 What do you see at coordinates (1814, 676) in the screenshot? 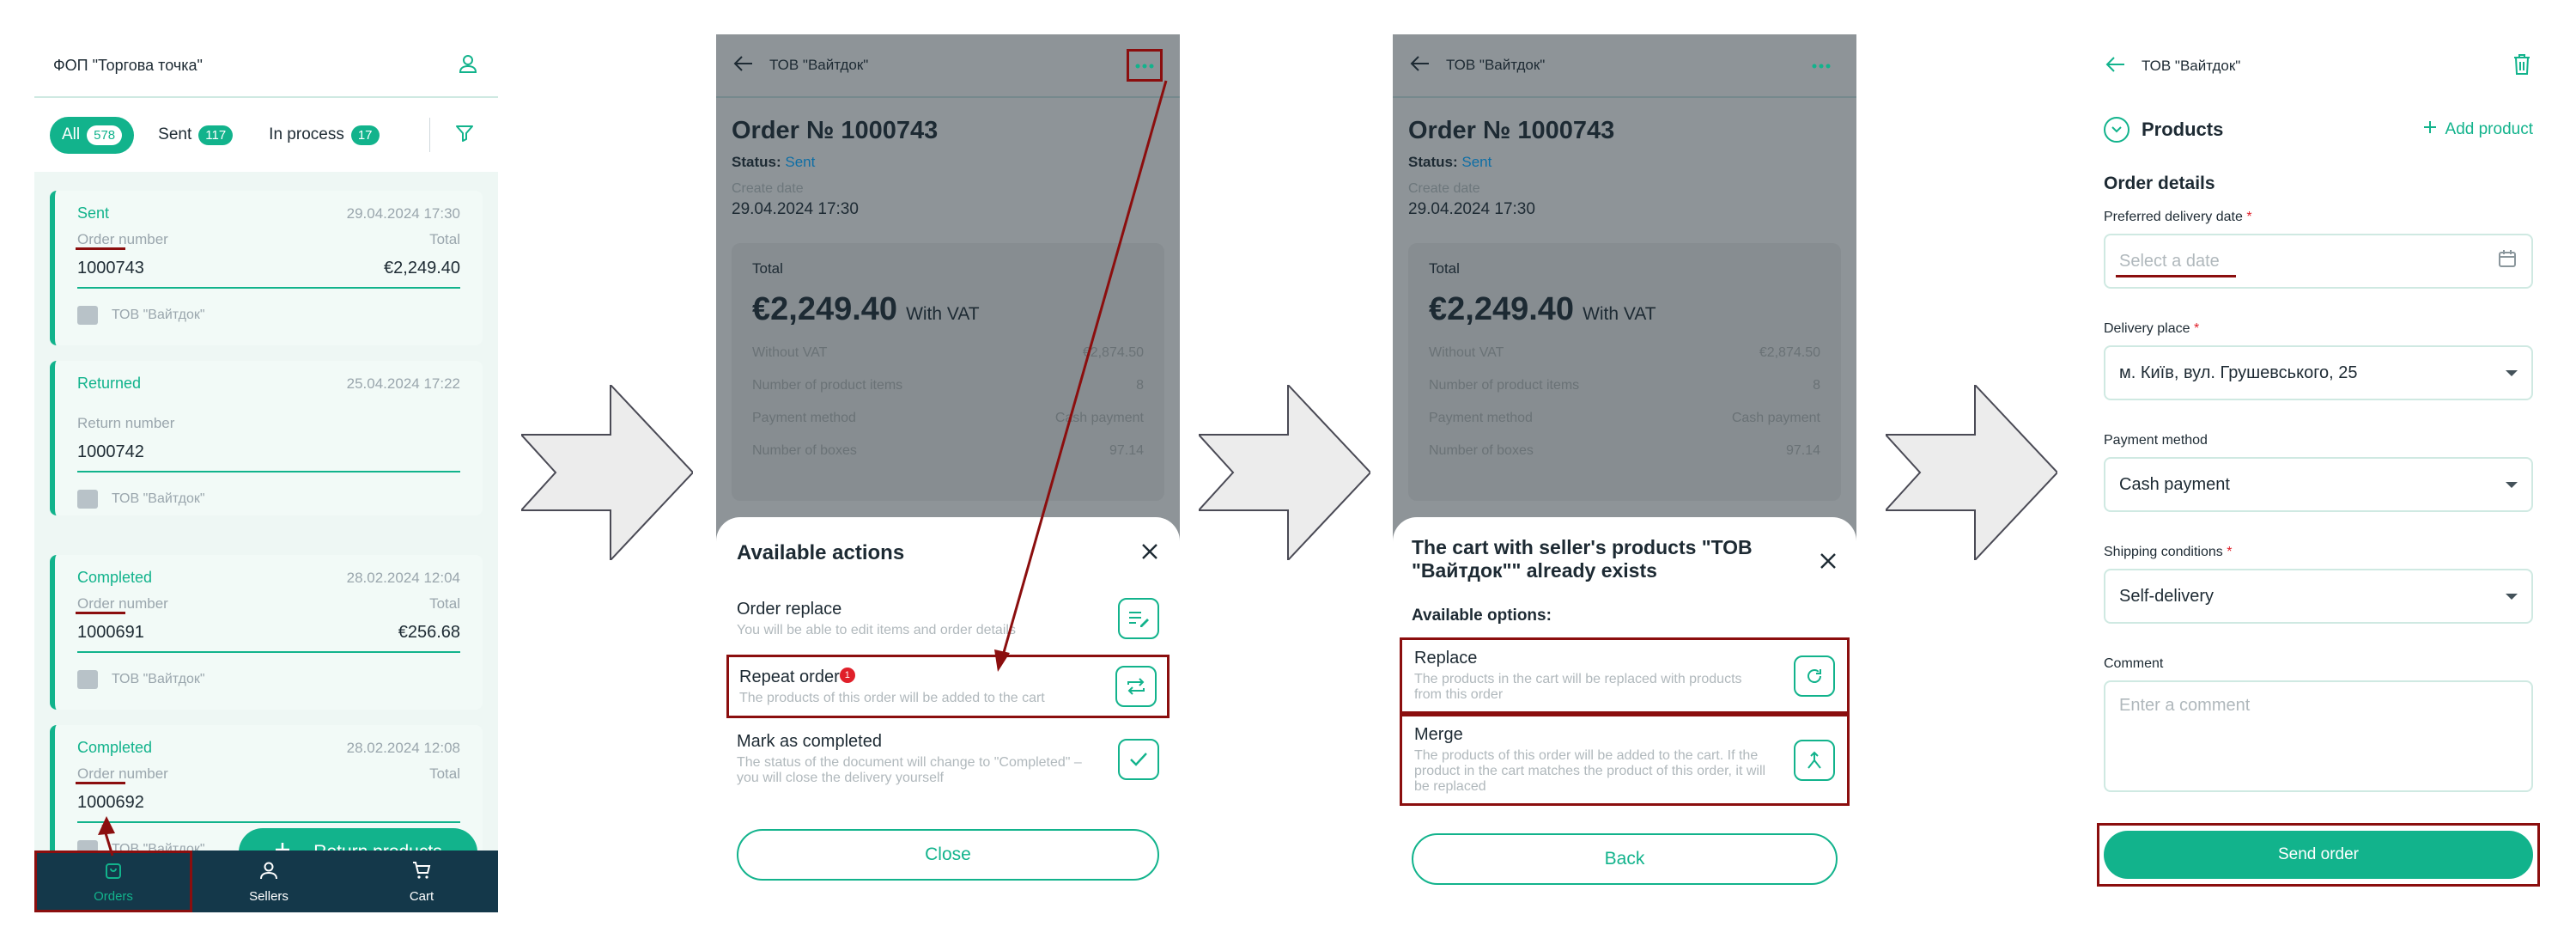
I see `refresh-icon` at bounding box center [1814, 676].